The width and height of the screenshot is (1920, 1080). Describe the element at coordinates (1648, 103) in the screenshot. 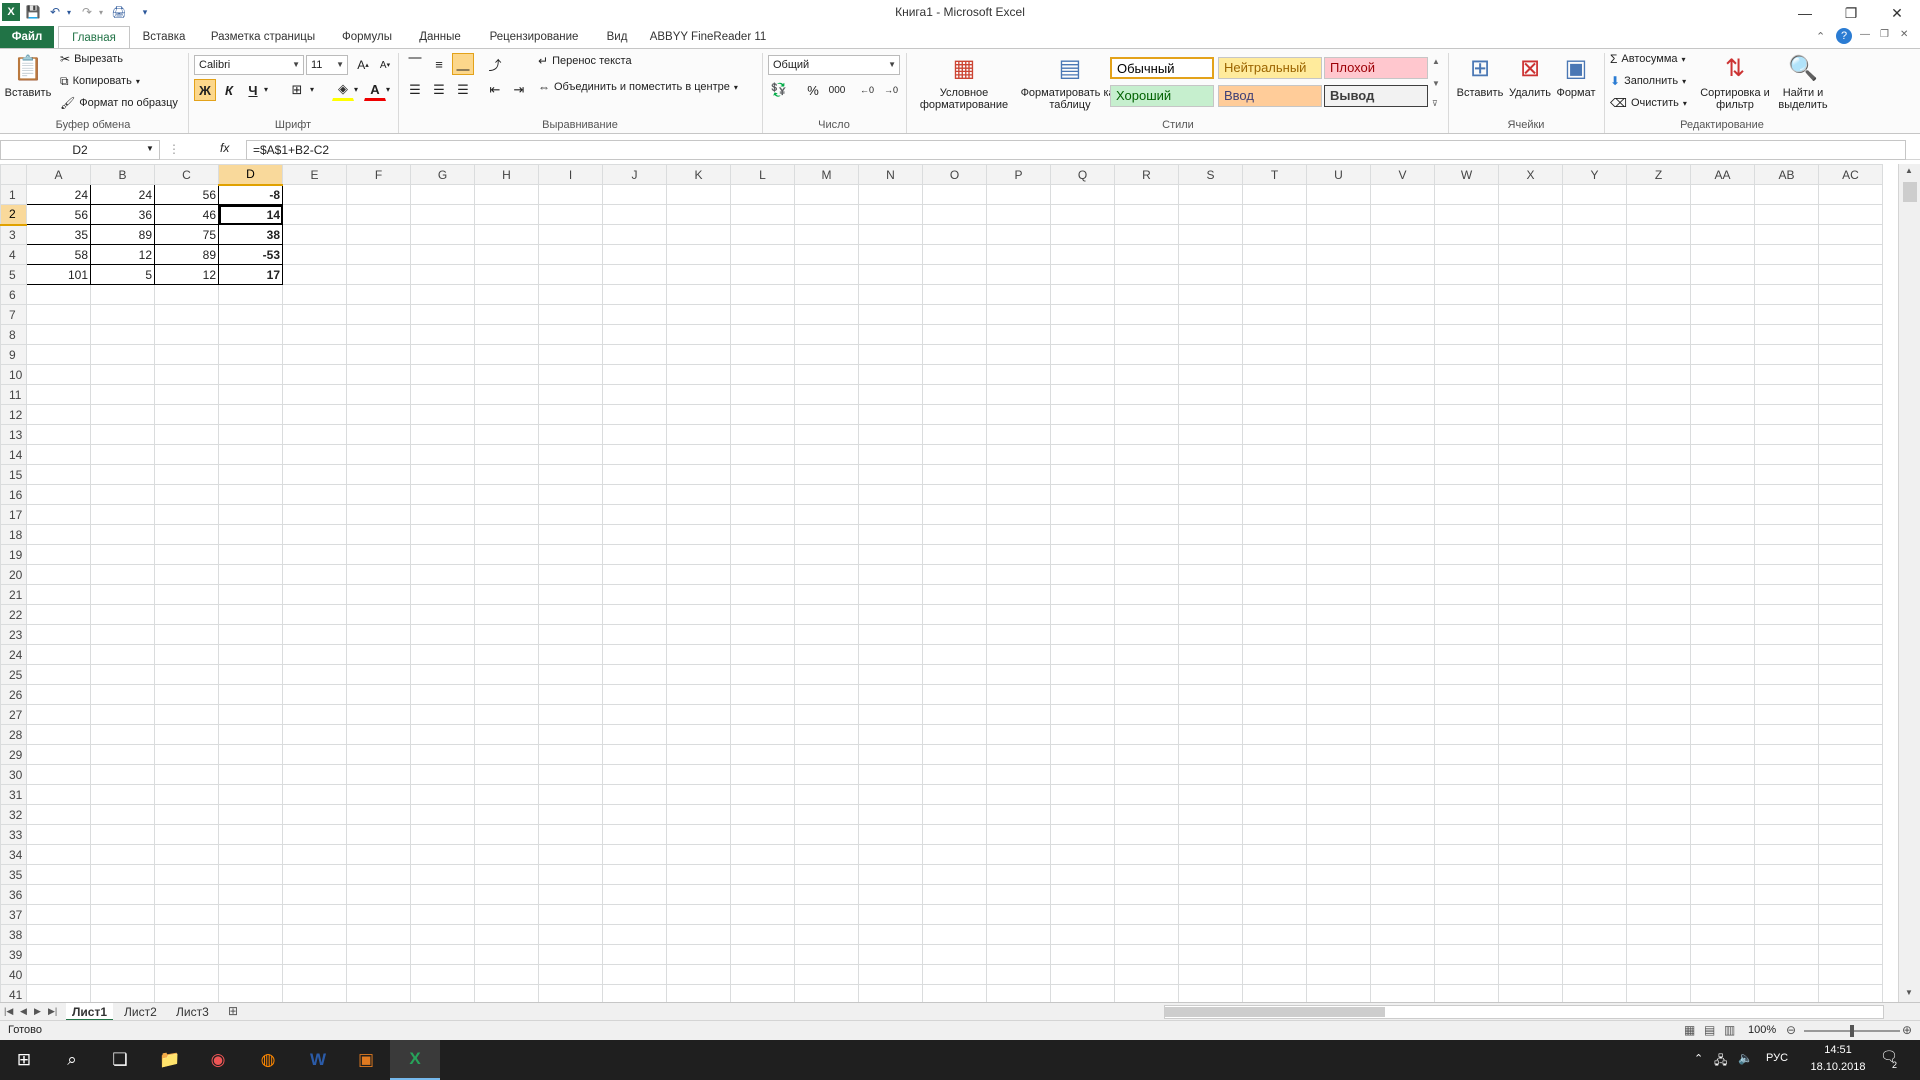

I see `clear-button: ⌫ Очистить ▾` at that location.